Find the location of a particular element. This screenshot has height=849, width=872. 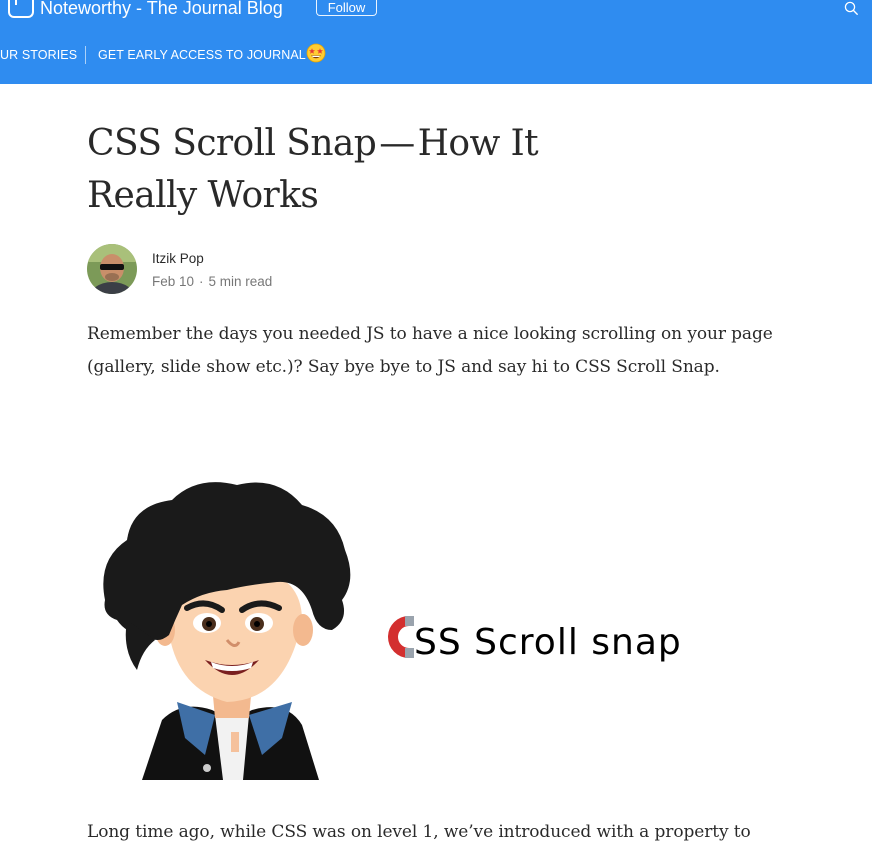

post-meta: Feb 10 · 5 min read is located at coordinates (212, 282).